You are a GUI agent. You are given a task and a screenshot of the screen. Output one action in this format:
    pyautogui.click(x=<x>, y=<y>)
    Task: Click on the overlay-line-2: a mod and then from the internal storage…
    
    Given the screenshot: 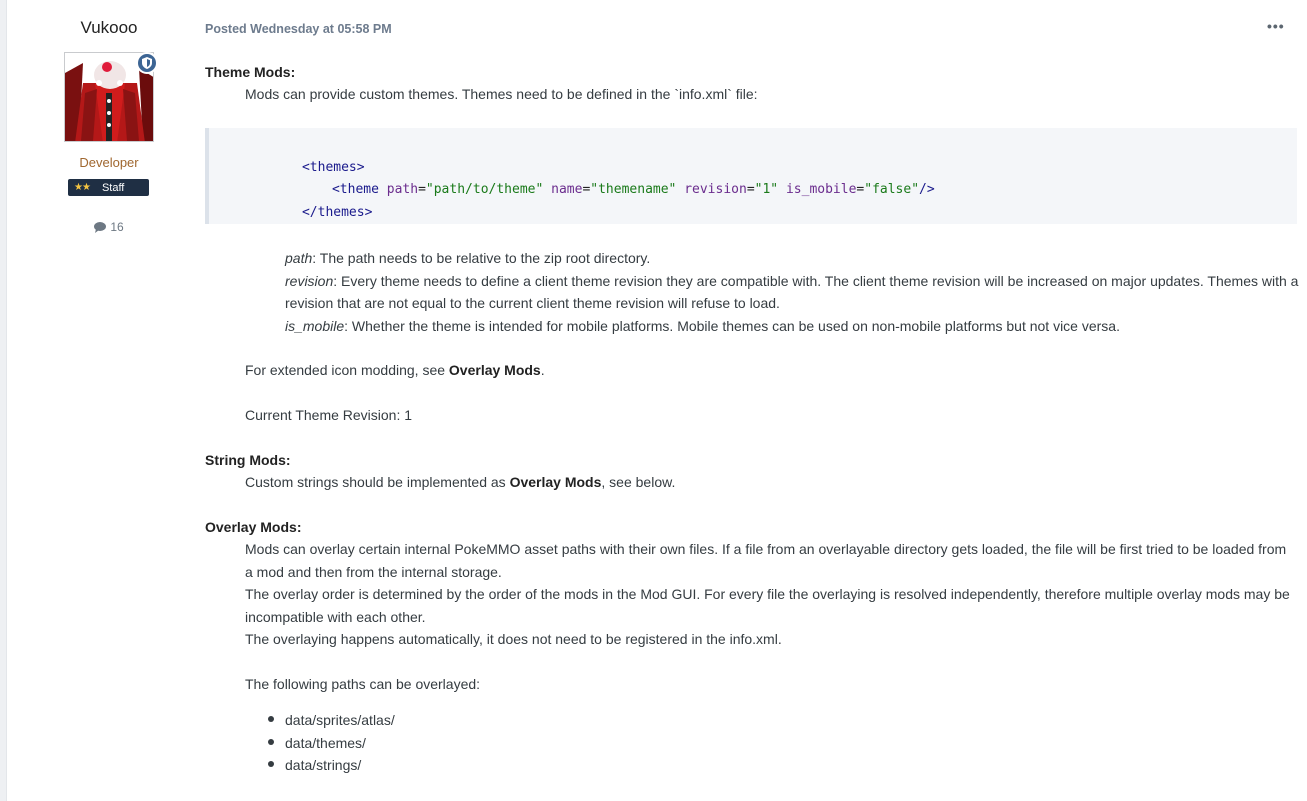 What is the action you would take?
    pyautogui.click(x=373, y=572)
    